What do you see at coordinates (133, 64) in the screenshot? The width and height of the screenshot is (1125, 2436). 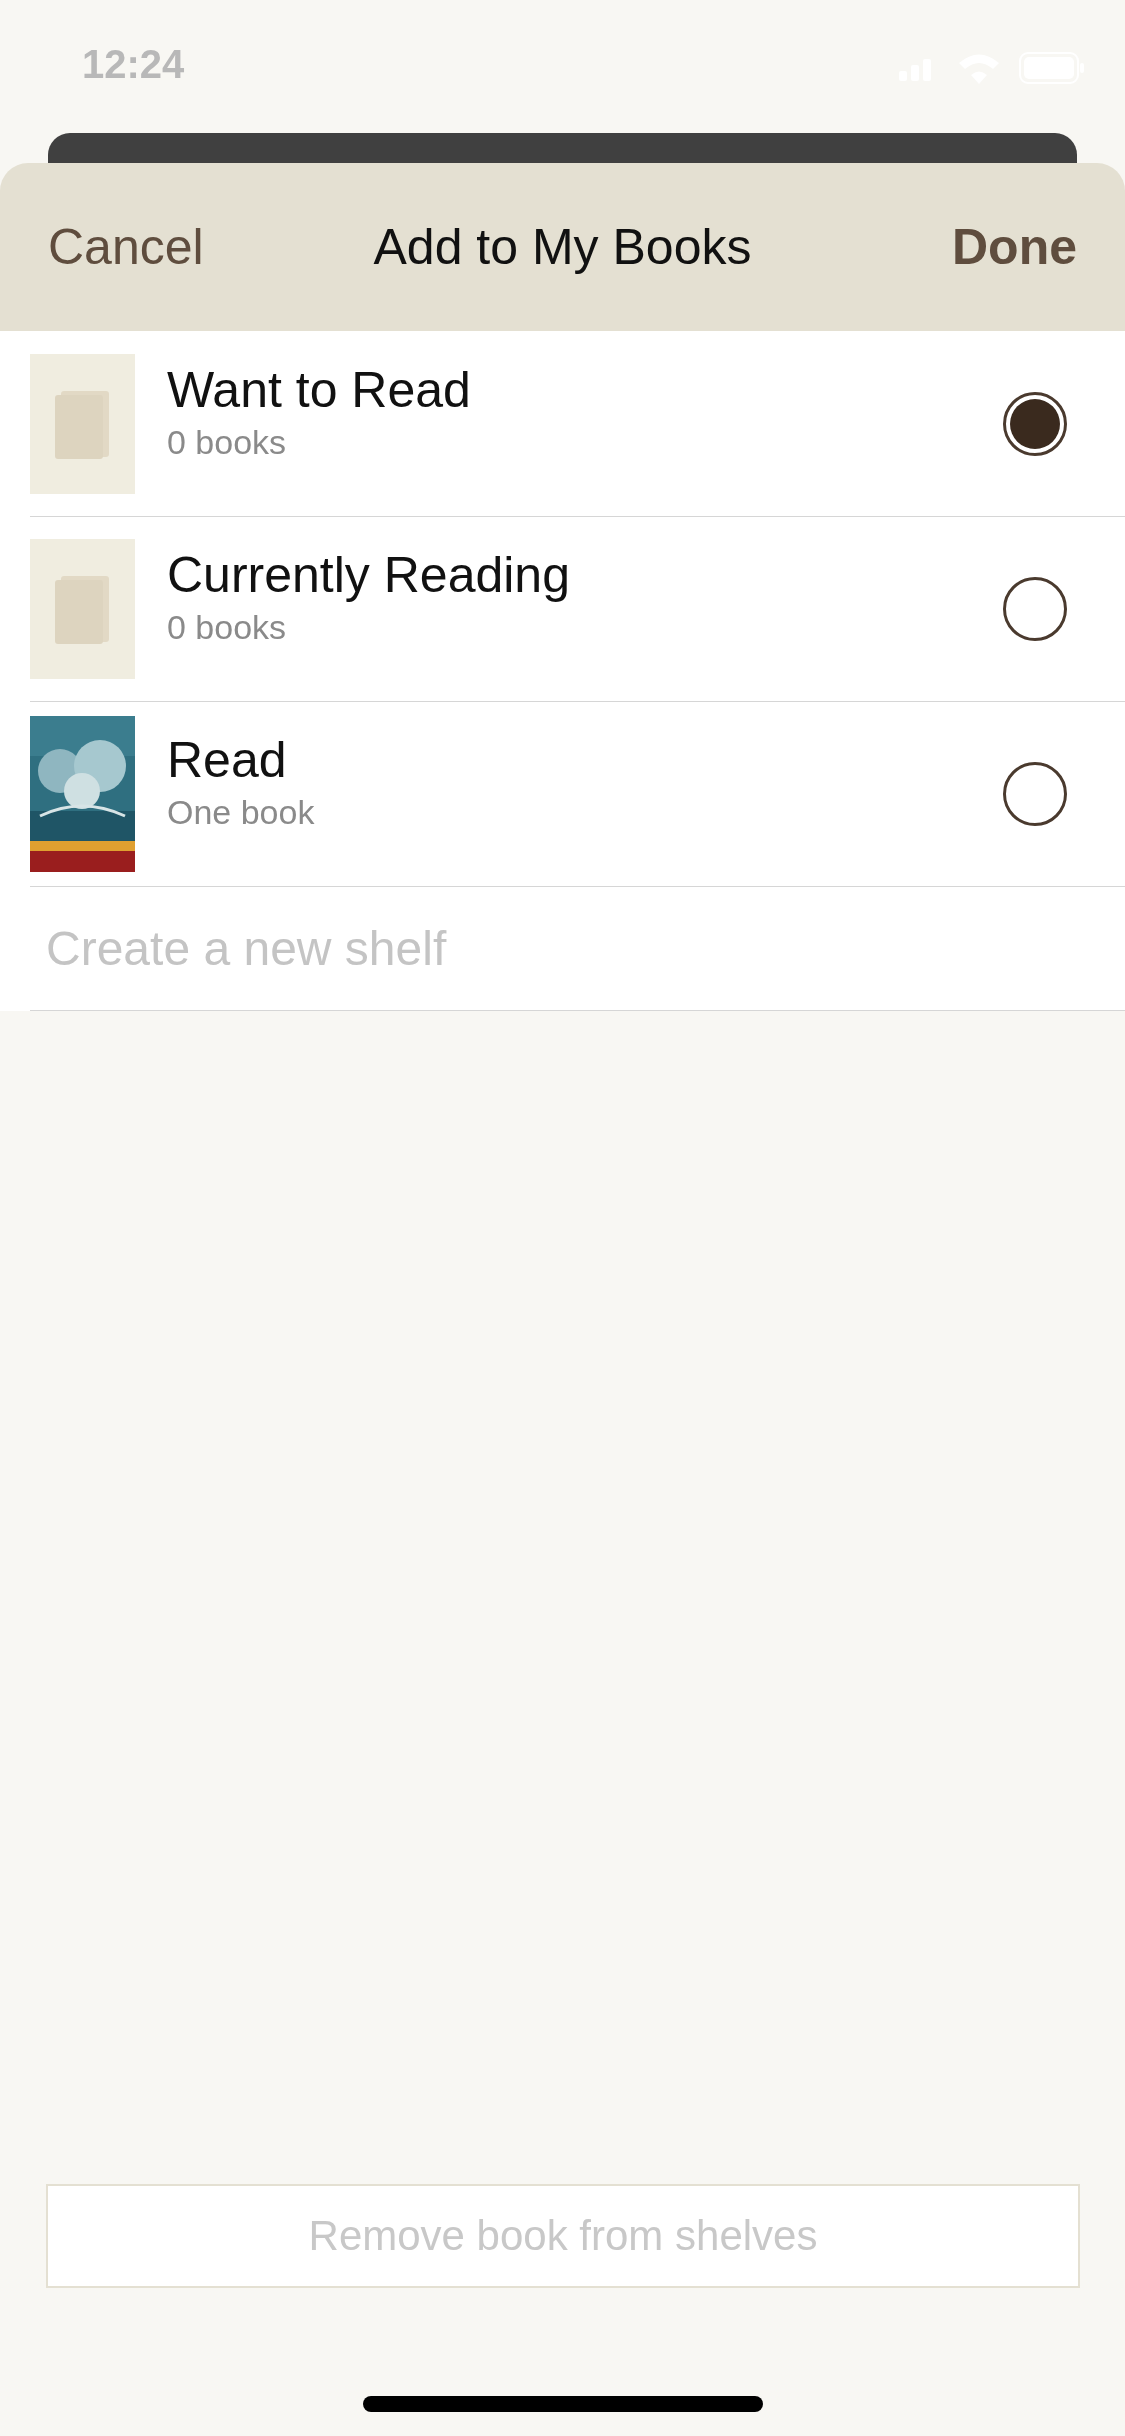 I see `status-time: 12:24` at bounding box center [133, 64].